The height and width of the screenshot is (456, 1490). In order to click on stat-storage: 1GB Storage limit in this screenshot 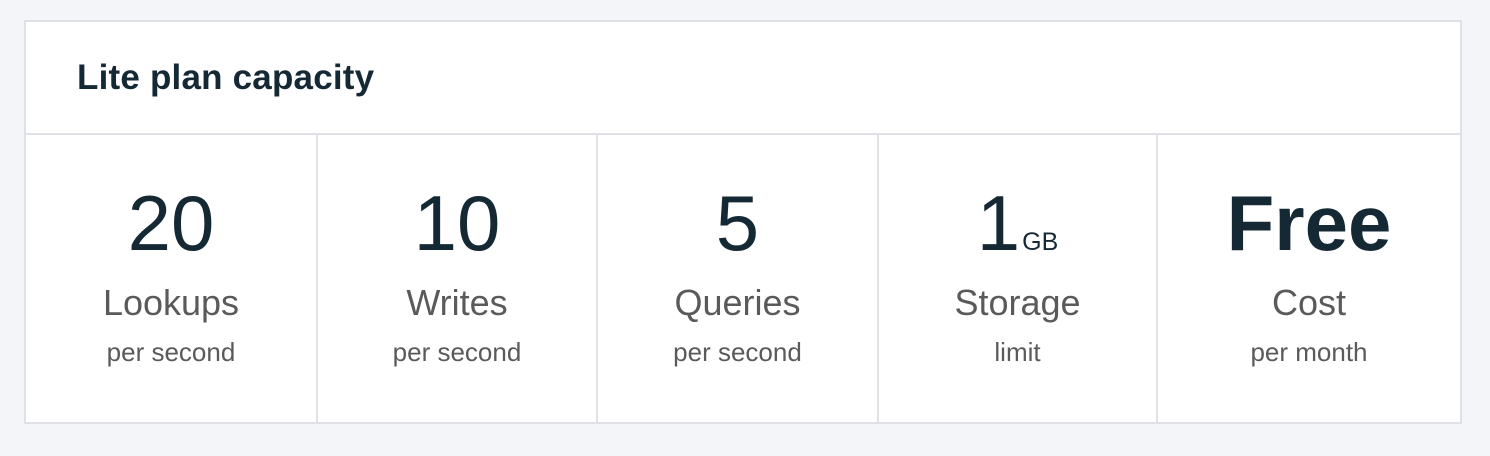, I will do `click(1018, 278)`.